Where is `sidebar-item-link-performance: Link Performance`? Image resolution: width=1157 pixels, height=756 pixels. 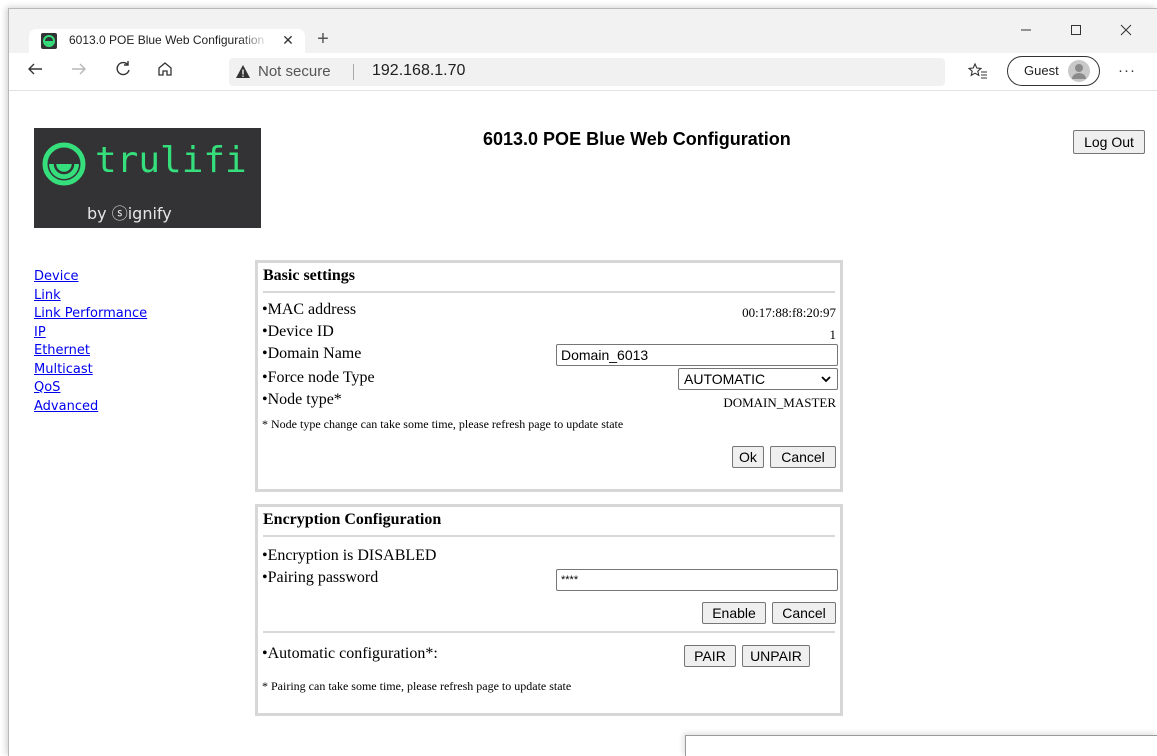 sidebar-item-link-performance: Link Performance is located at coordinates (90, 314).